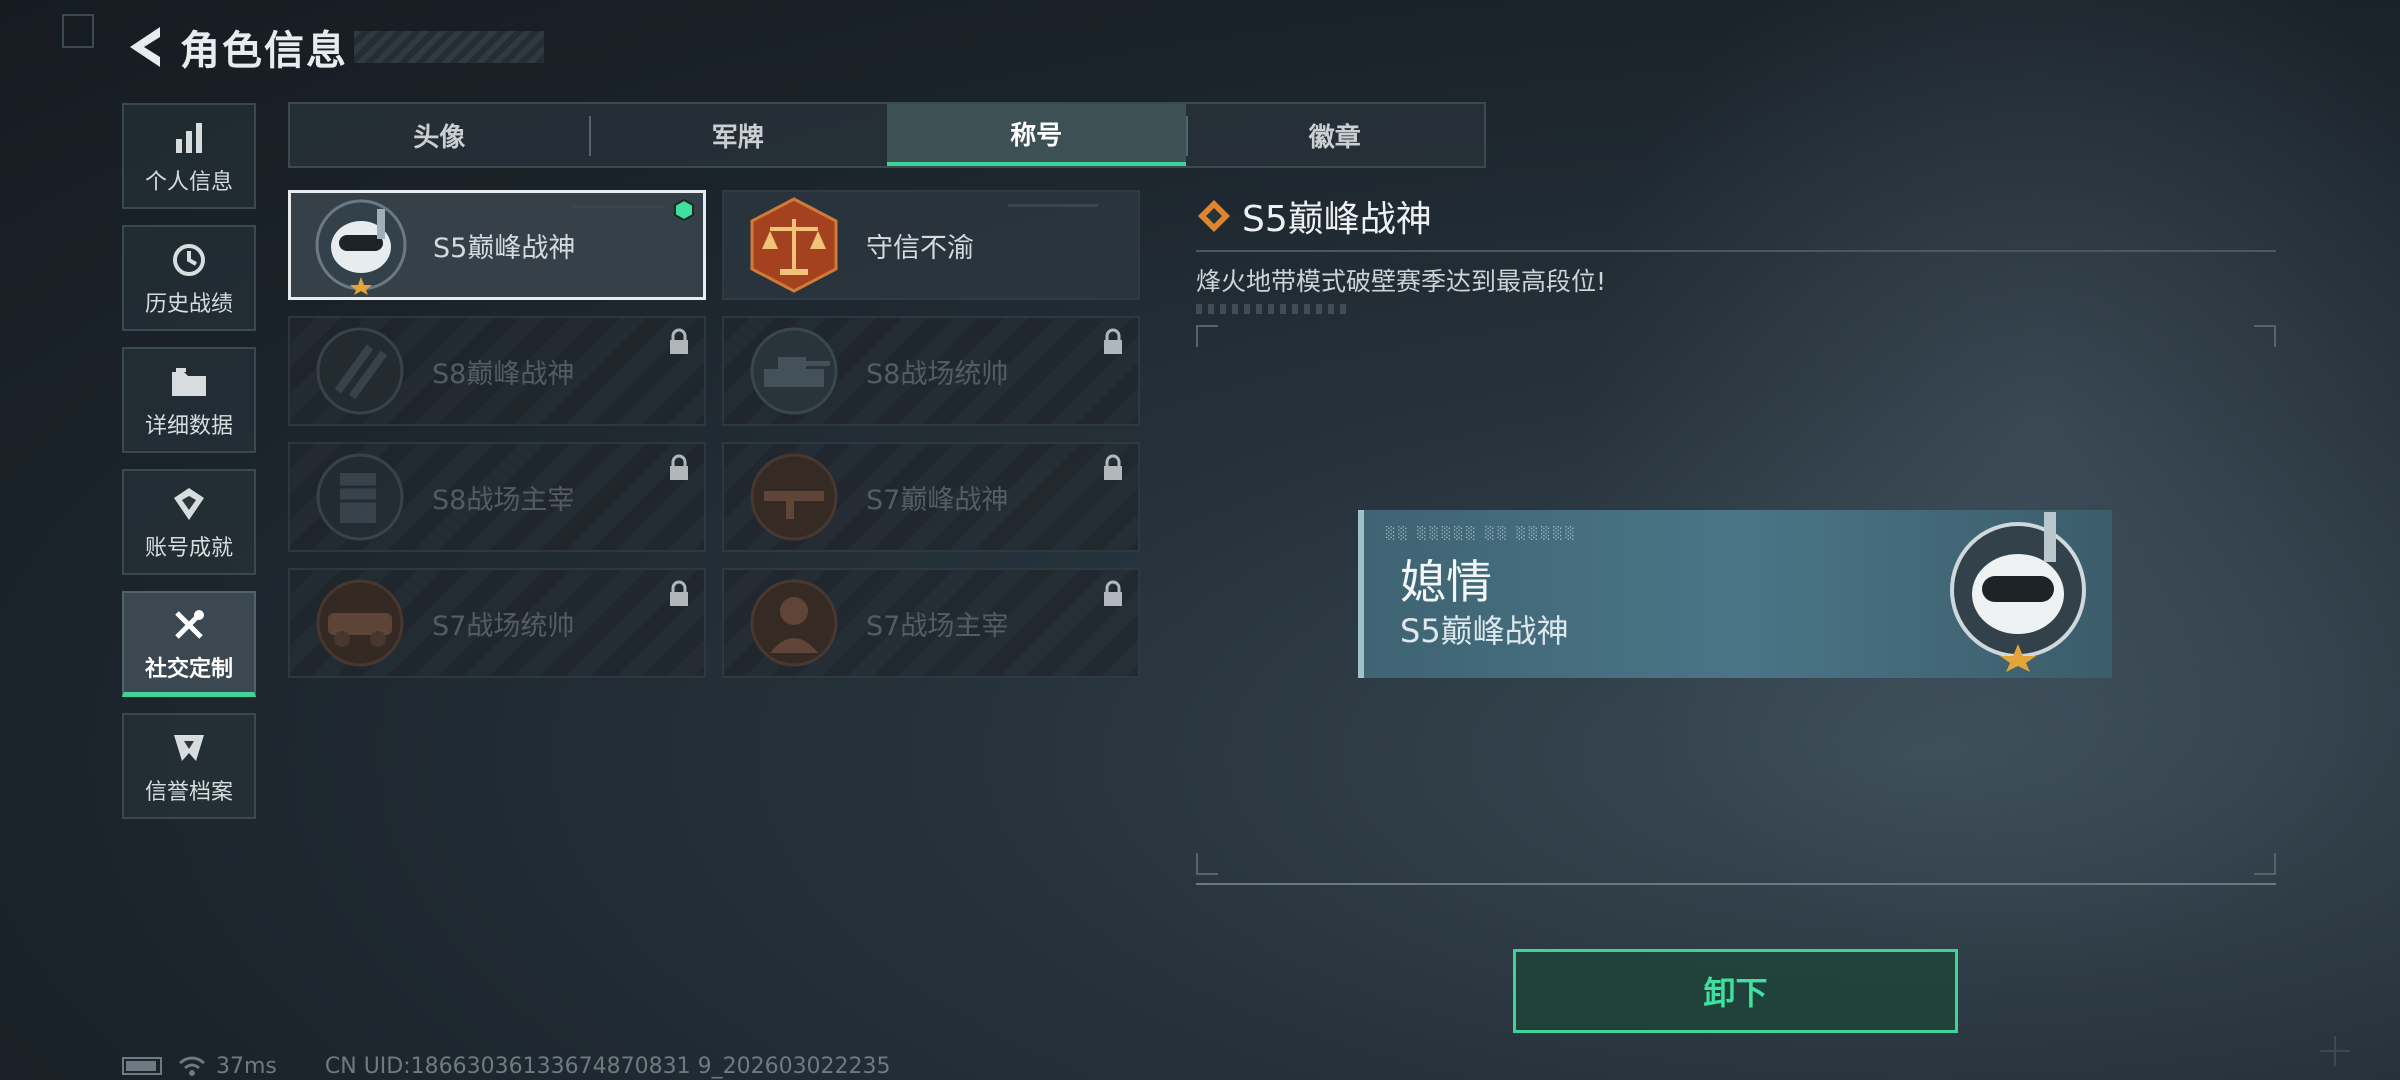 The height and width of the screenshot is (1080, 2400). Describe the element at coordinates (503, 374) in the screenshot. I see `title-card-name: S8巅峰战神` at that location.